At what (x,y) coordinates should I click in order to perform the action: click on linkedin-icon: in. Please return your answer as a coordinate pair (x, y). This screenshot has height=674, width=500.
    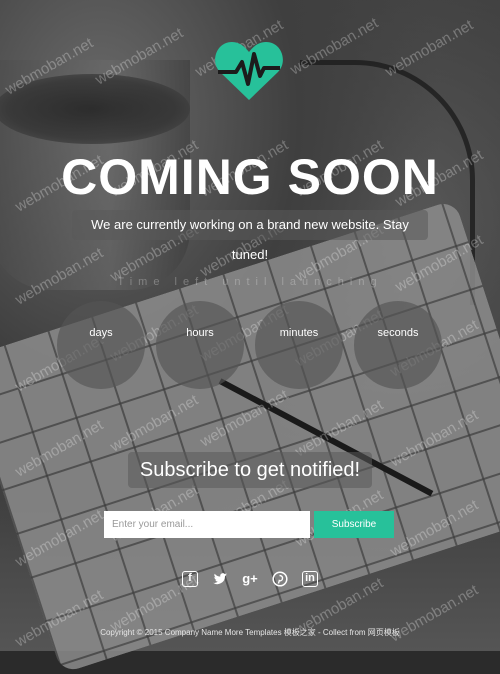
    Looking at the image, I should click on (310, 579).